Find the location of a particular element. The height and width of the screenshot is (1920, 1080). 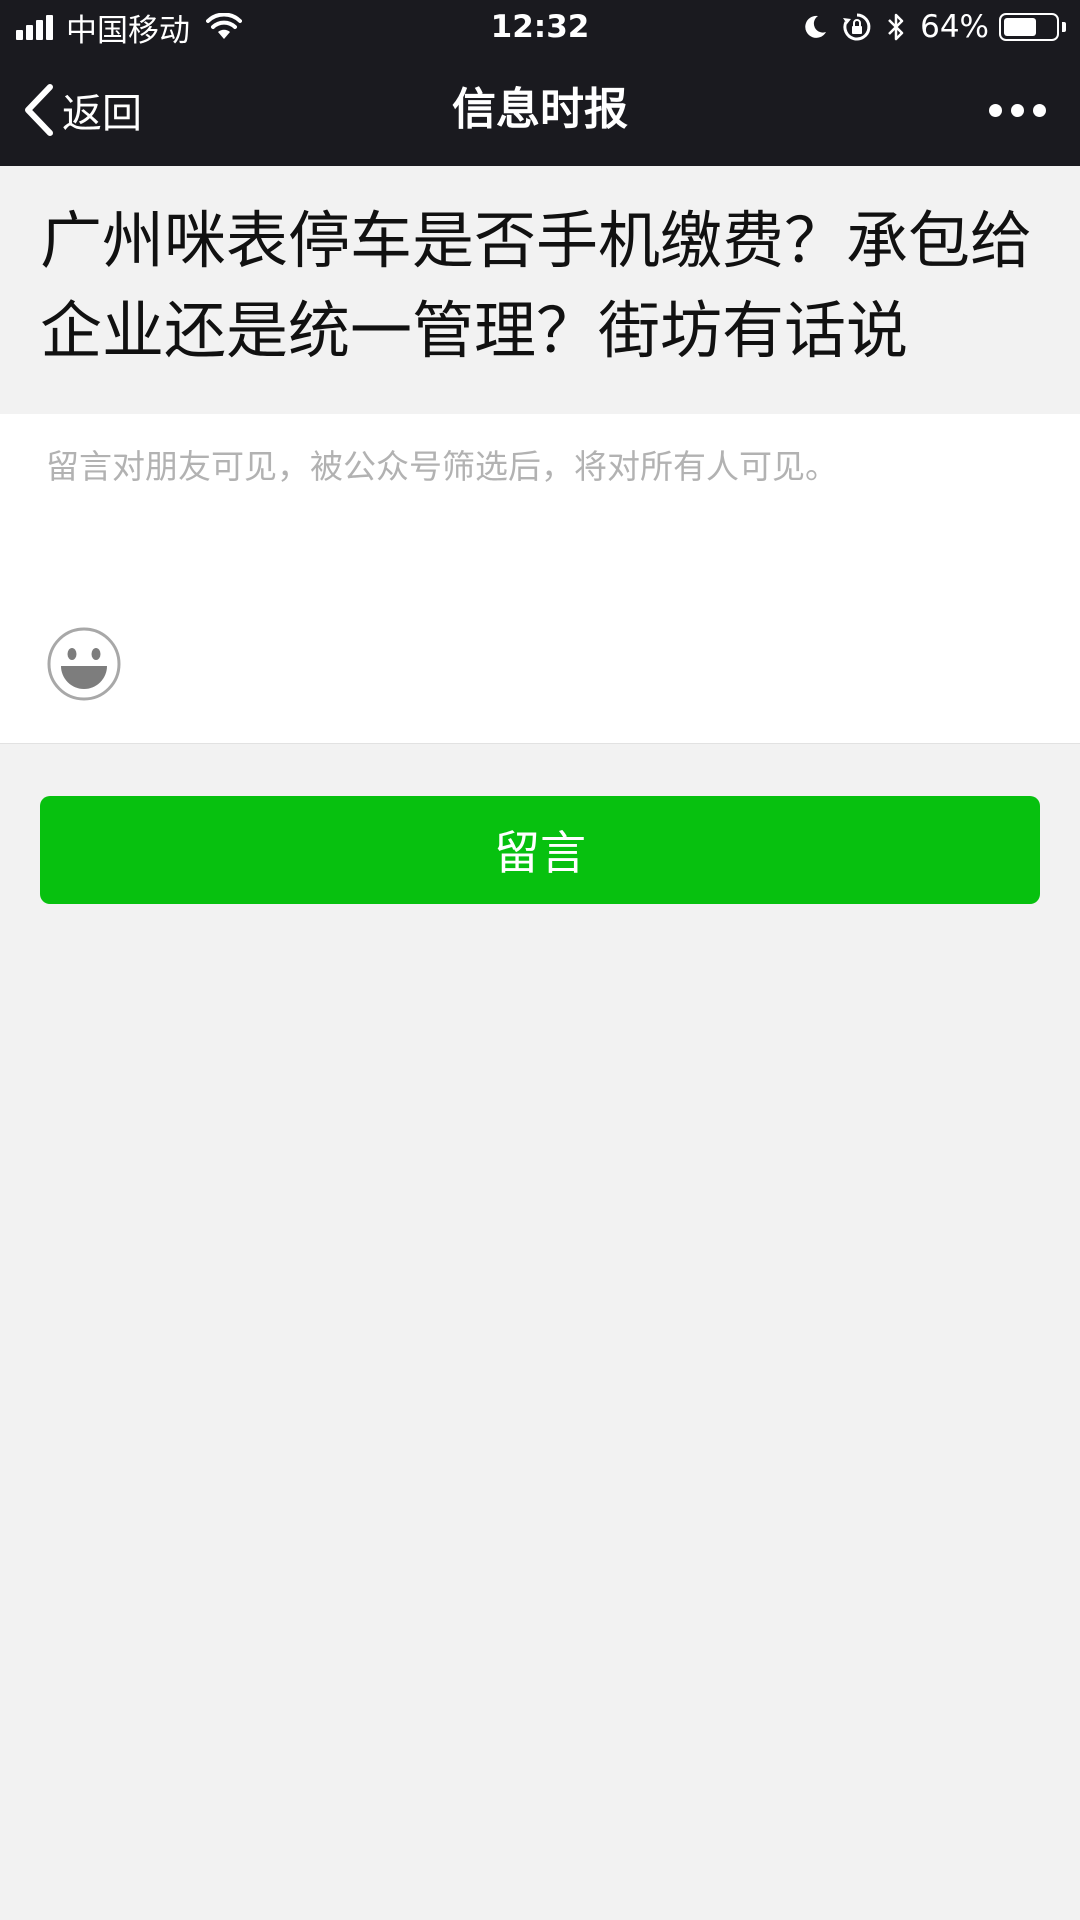

bluetooth-icon is located at coordinates (896, 27).